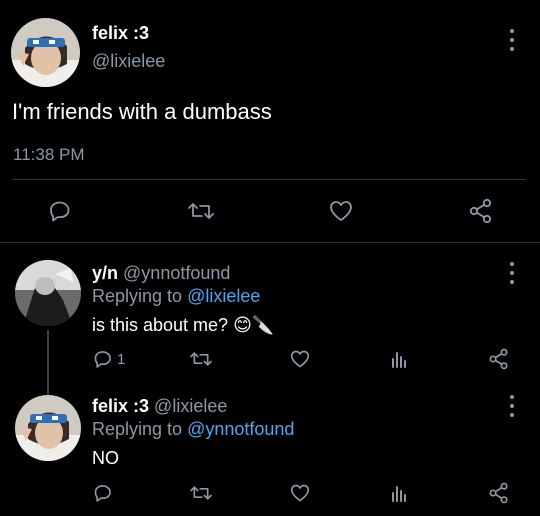 This screenshot has width=540, height=516. What do you see at coordinates (240, 429) in the screenshot?
I see `mention-link: @ynnotfound` at bounding box center [240, 429].